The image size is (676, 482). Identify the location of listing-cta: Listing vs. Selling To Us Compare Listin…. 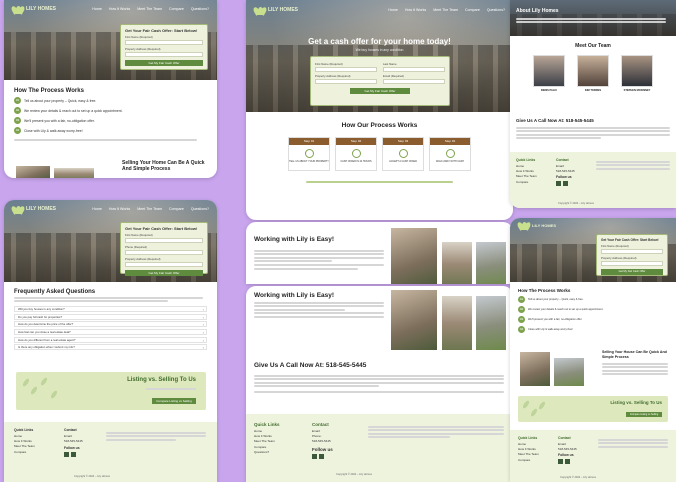
(111, 391).